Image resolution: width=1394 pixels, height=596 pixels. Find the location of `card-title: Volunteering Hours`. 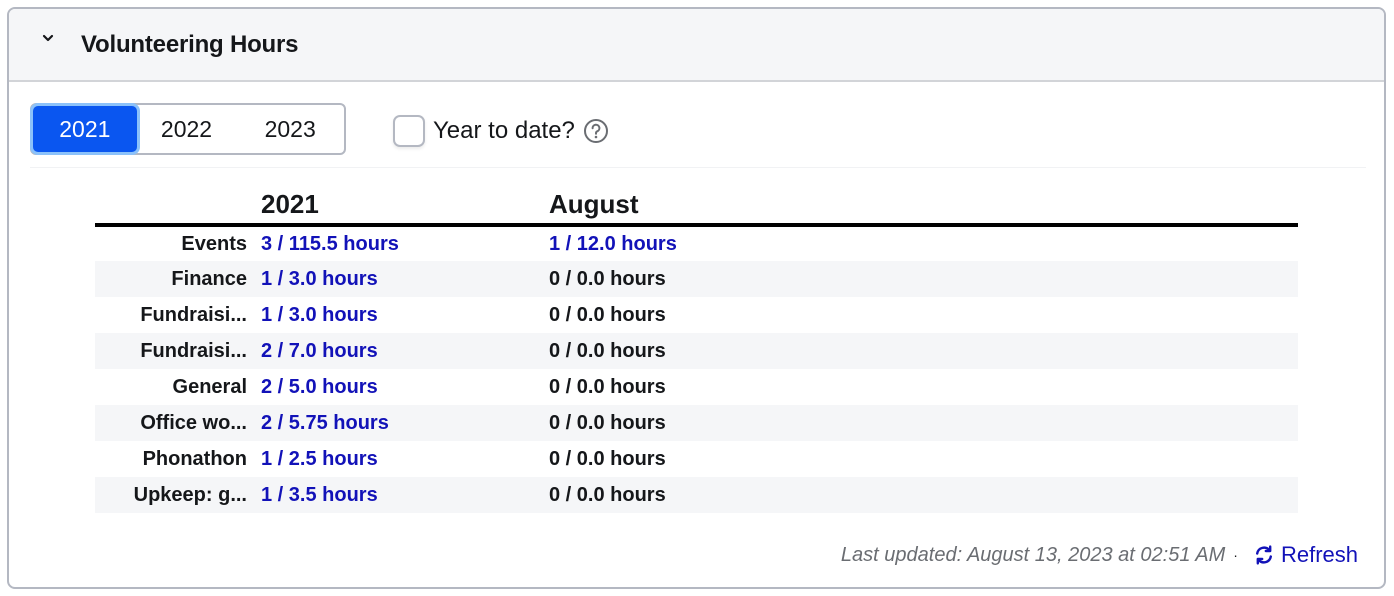

card-title: Volunteering Hours is located at coordinates (190, 44).